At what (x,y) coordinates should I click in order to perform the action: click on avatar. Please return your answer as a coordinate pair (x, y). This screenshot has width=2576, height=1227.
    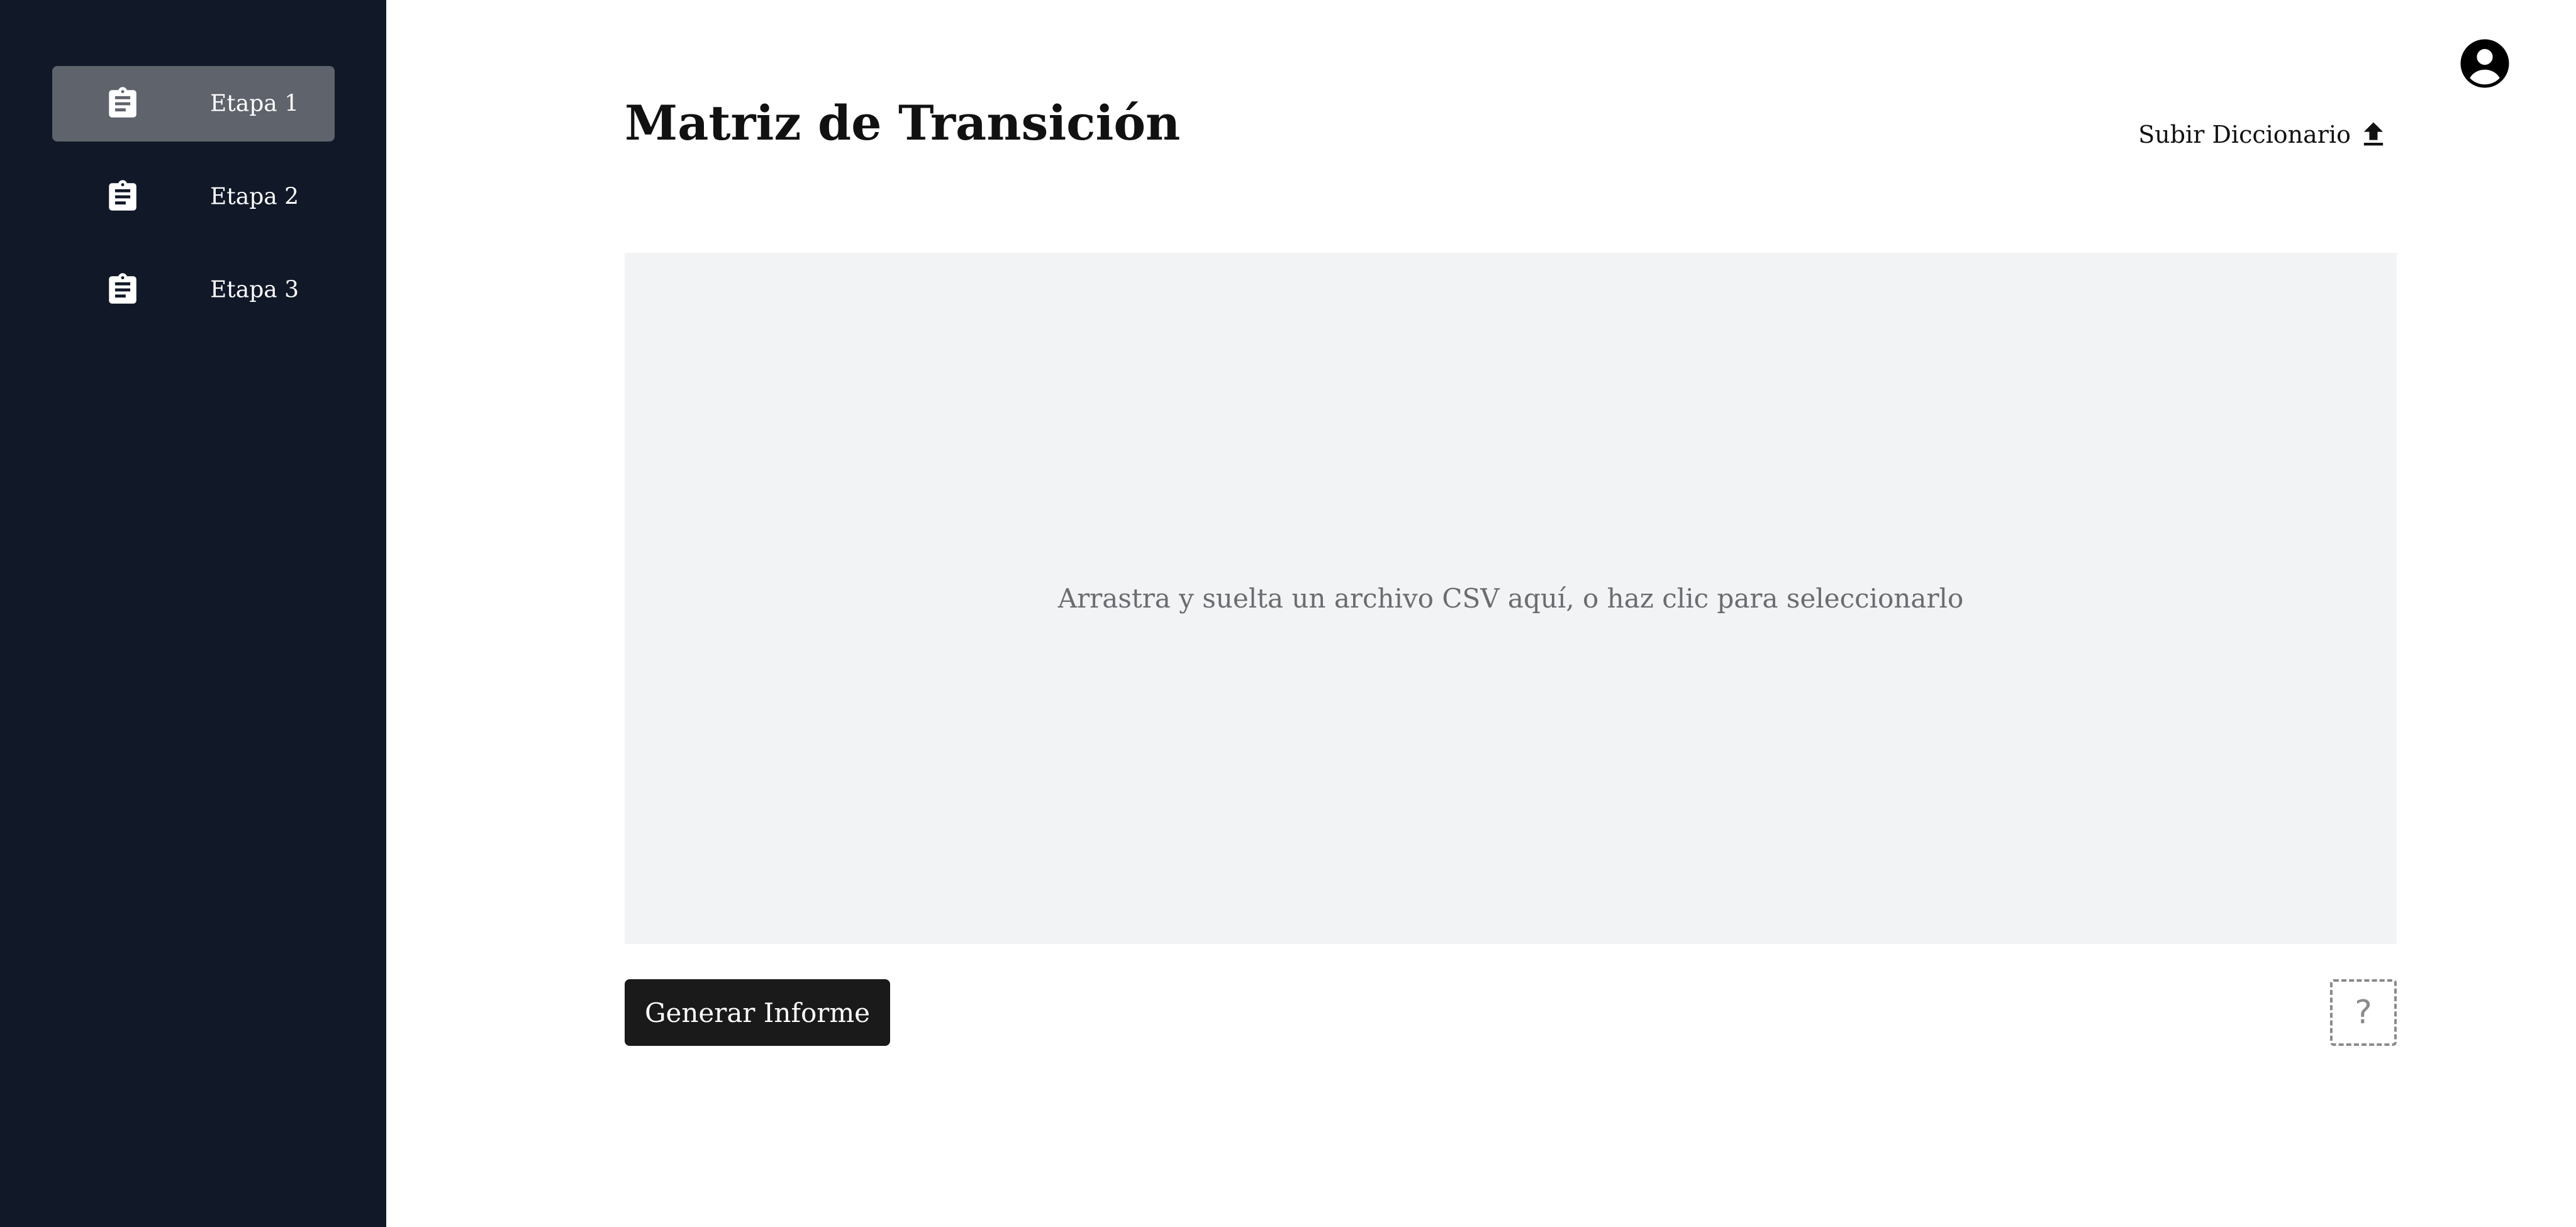
    Looking at the image, I should click on (2484, 64).